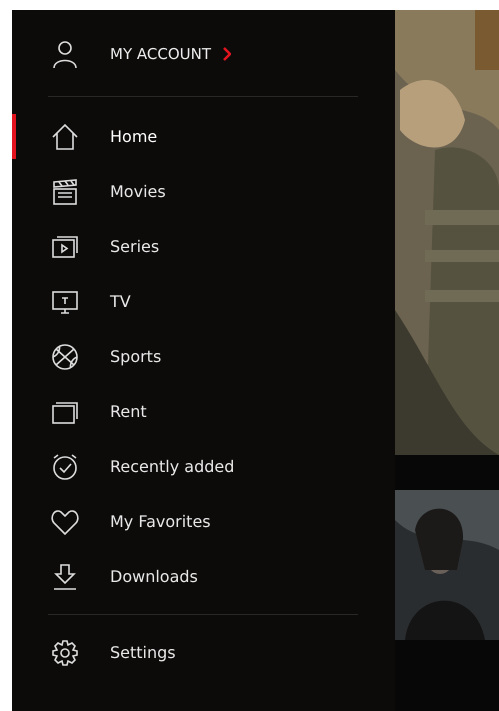 The image size is (499, 711). What do you see at coordinates (120, 301) in the screenshot?
I see `menu-item: TV` at bounding box center [120, 301].